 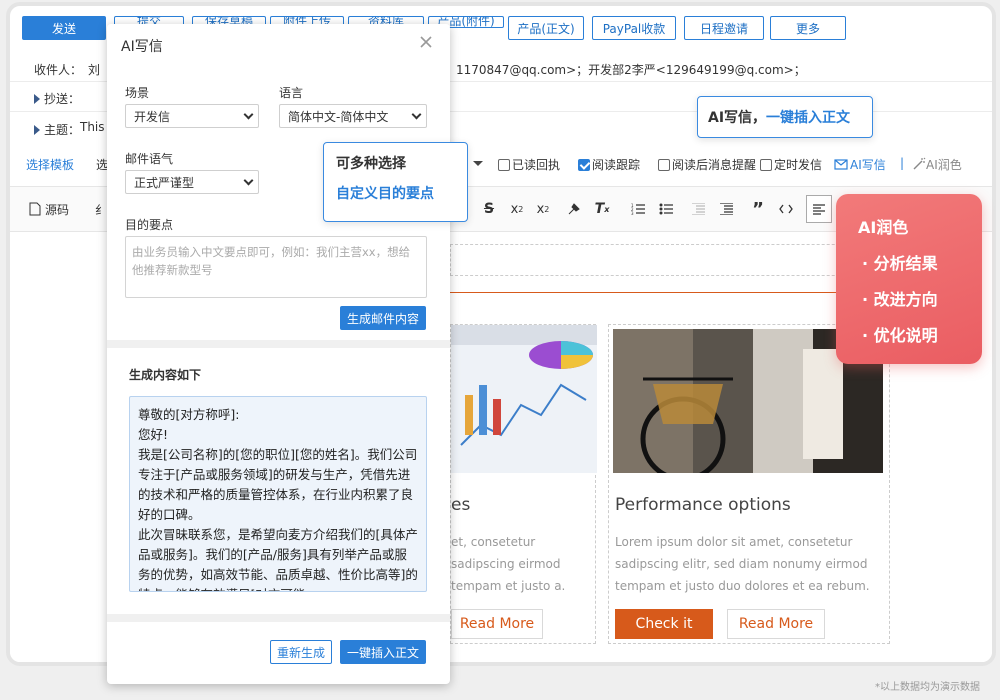 I want to click on subject-value: This, so click(x=92, y=127).